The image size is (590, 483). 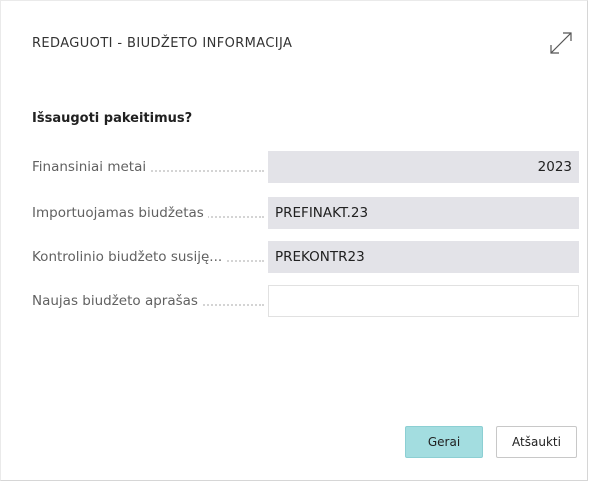 I want to click on fiscal-year-value: 2023, so click(x=423, y=167).